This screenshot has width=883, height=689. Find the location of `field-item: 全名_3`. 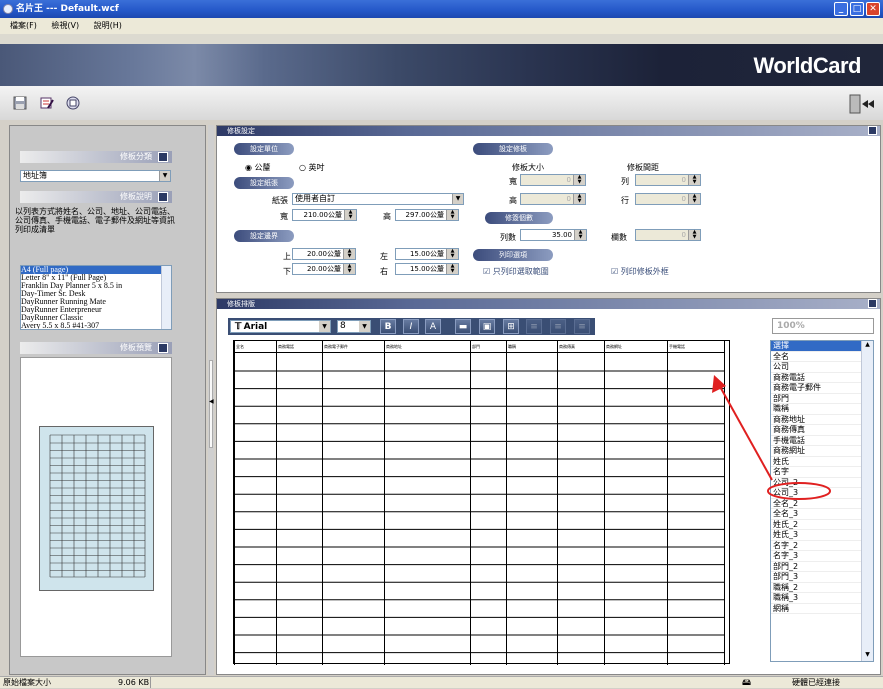

field-item: 全名_3 is located at coordinates (816, 514).